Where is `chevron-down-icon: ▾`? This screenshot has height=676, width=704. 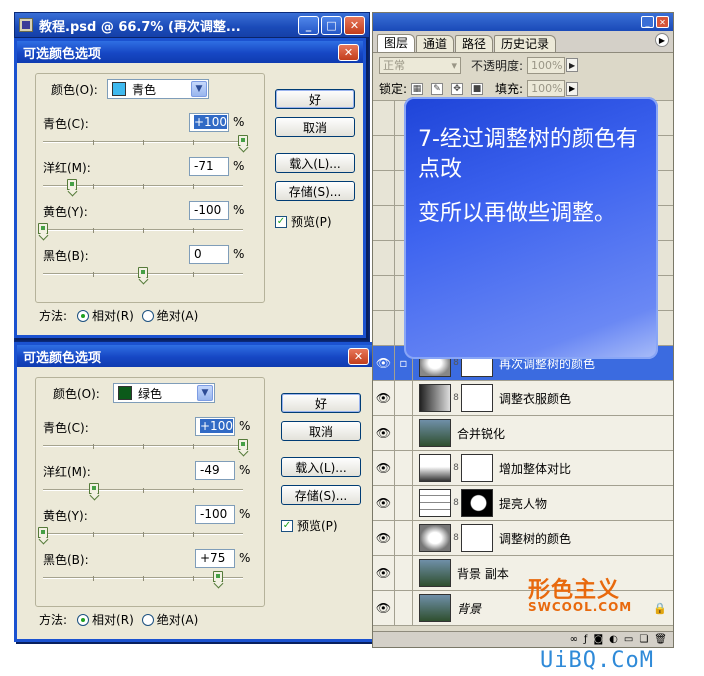
chevron-down-icon: ▾ is located at coordinates (454, 65).